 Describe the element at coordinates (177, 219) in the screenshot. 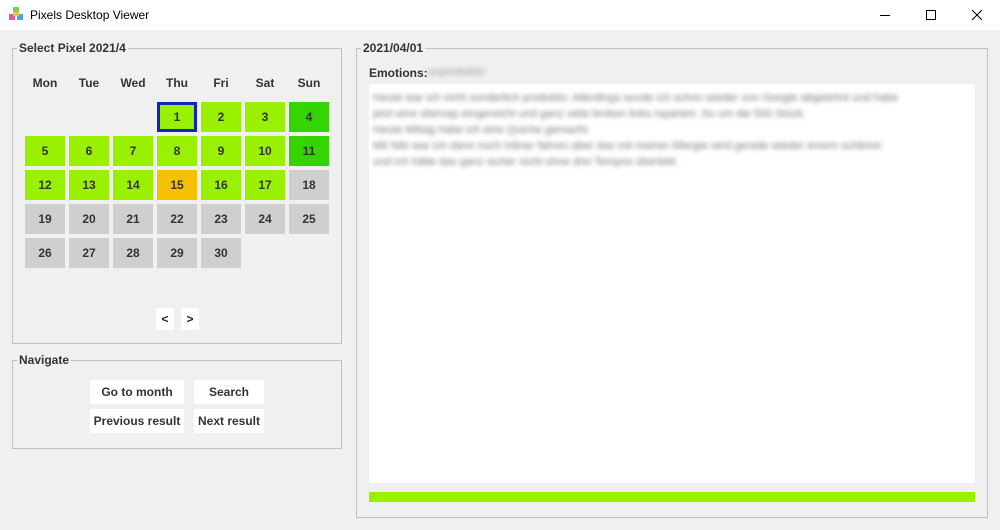

I see `day-cell: 22` at that location.